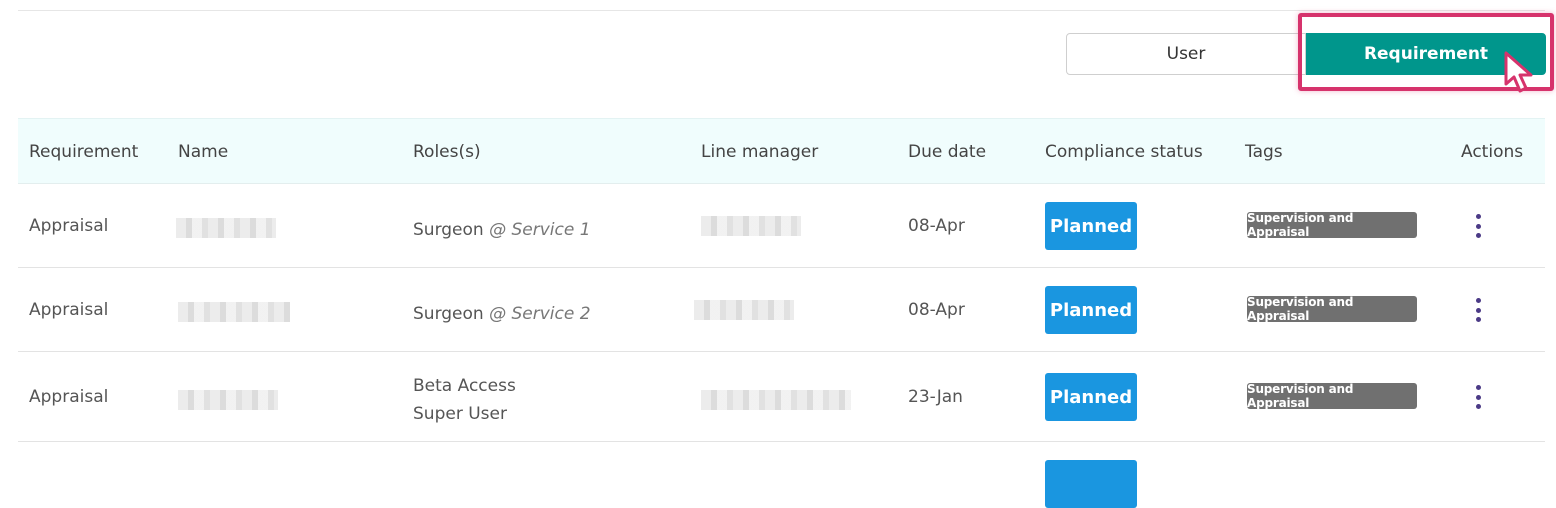 This screenshot has width=1556, height=508. Describe the element at coordinates (781, 475) in the screenshot. I see `table-row` at that location.